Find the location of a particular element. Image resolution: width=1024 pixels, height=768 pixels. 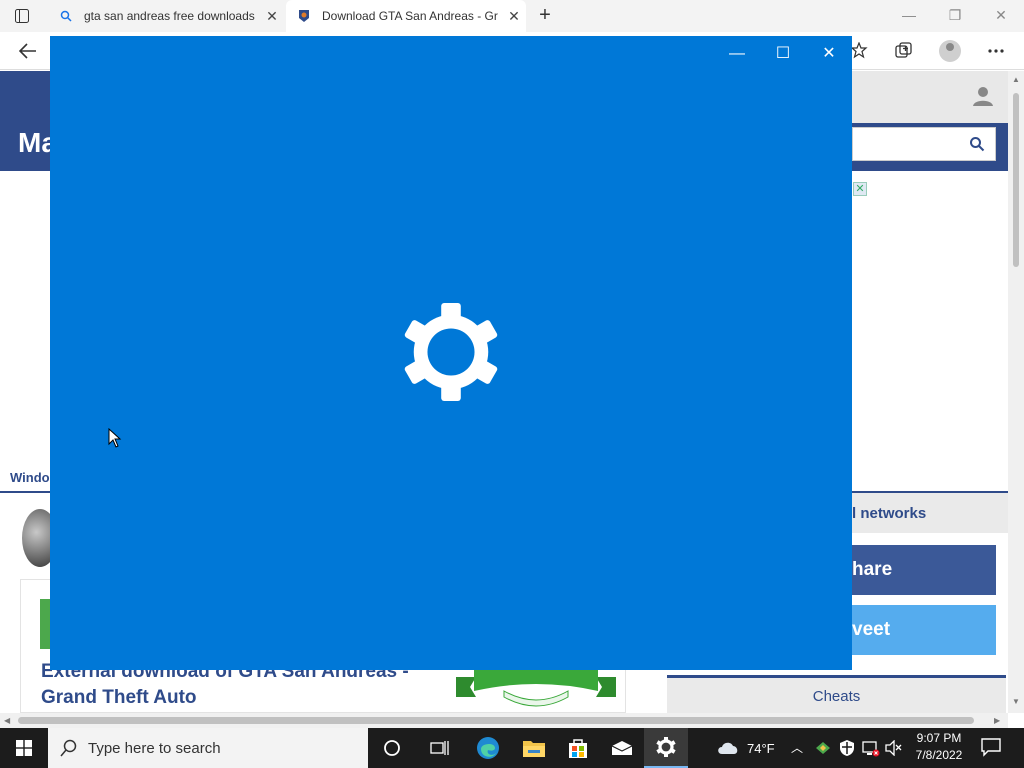

tweet-button: veet is located at coordinates (924, 630).